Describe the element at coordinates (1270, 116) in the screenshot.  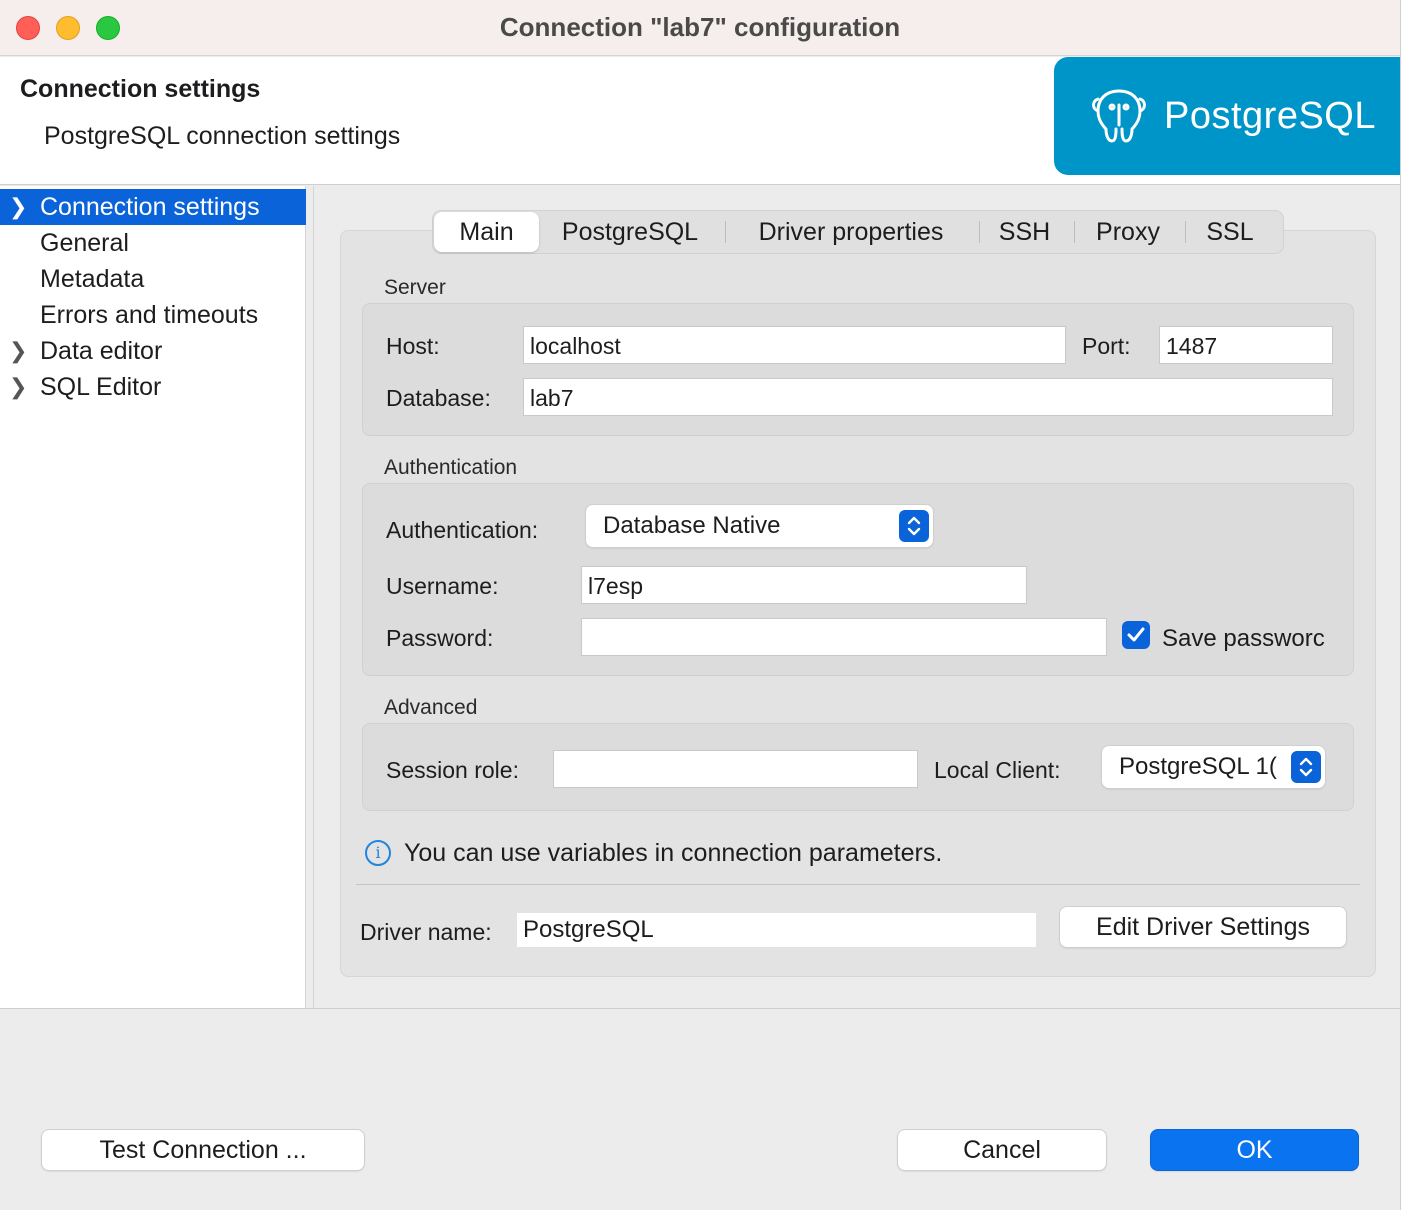
I see `postgresql-logo-text: PostgreSQL` at that location.